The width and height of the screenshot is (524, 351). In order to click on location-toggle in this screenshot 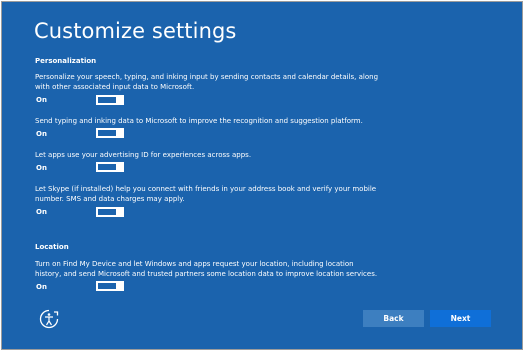, I will do `click(110, 286)`.